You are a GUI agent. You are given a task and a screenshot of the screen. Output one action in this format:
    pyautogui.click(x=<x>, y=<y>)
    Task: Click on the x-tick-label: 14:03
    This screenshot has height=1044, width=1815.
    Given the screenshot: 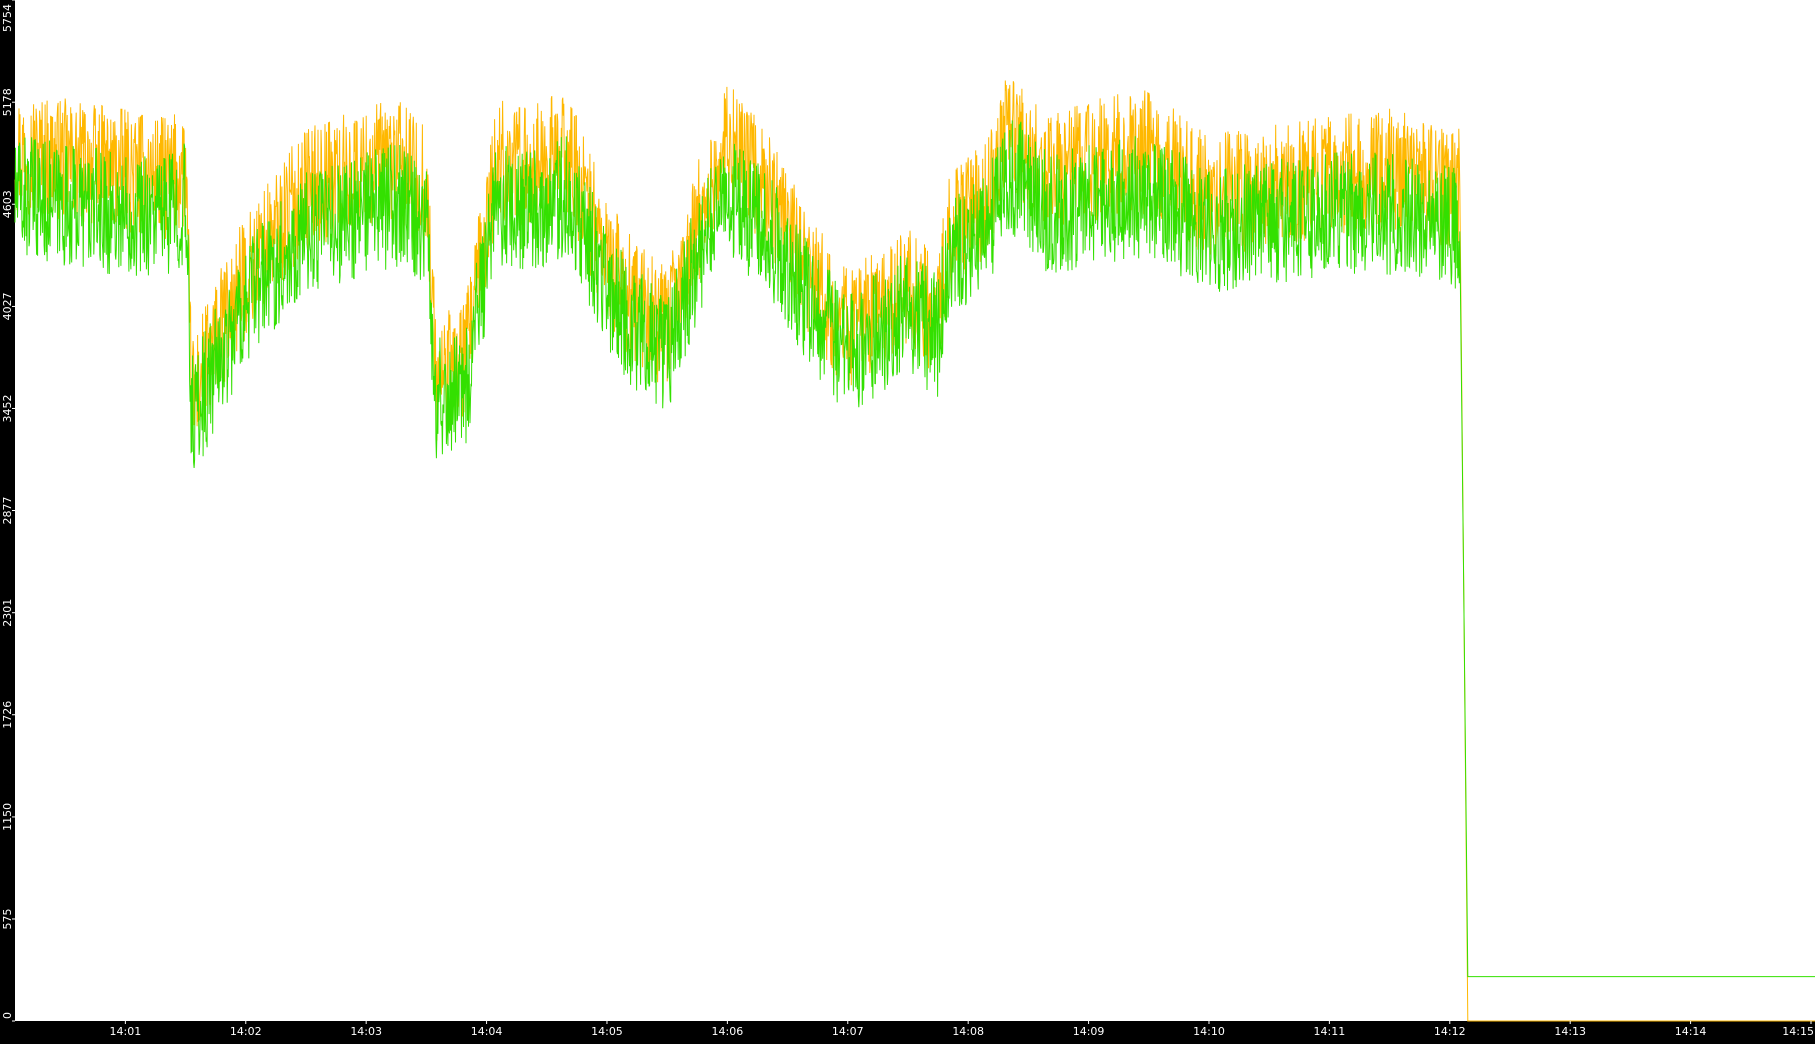 What is the action you would take?
    pyautogui.click(x=366, y=1031)
    